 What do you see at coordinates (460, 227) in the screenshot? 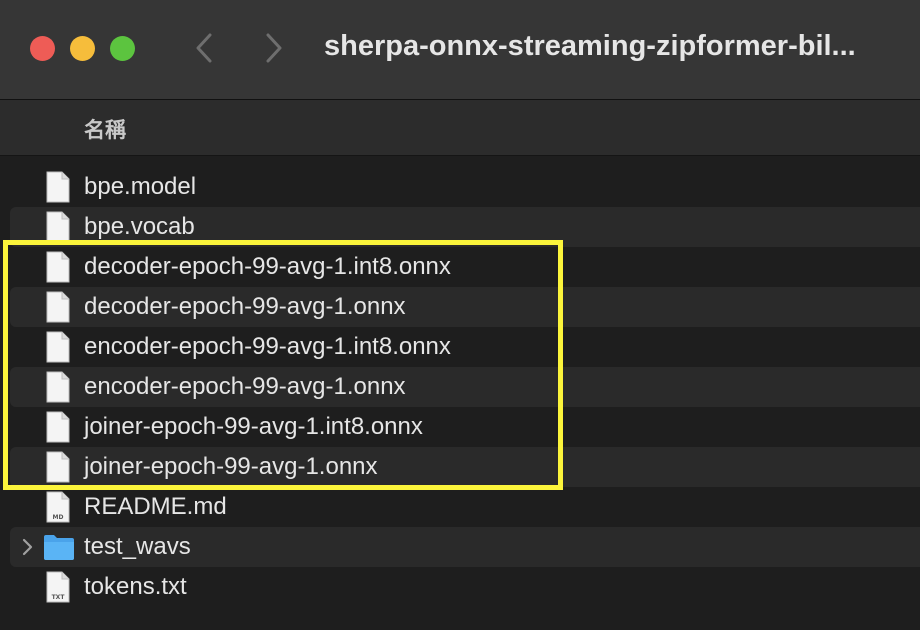
I see `file-row: bpe.vocab` at bounding box center [460, 227].